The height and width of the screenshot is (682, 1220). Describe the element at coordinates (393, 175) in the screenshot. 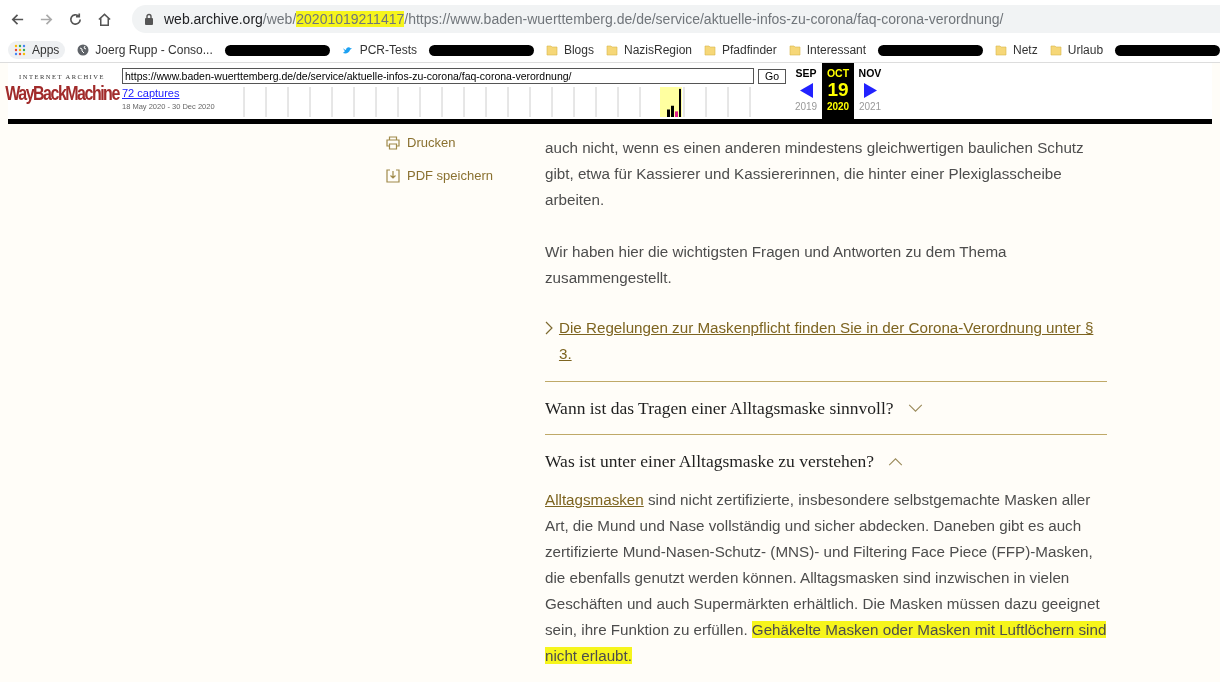

I see `download-icon` at that location.